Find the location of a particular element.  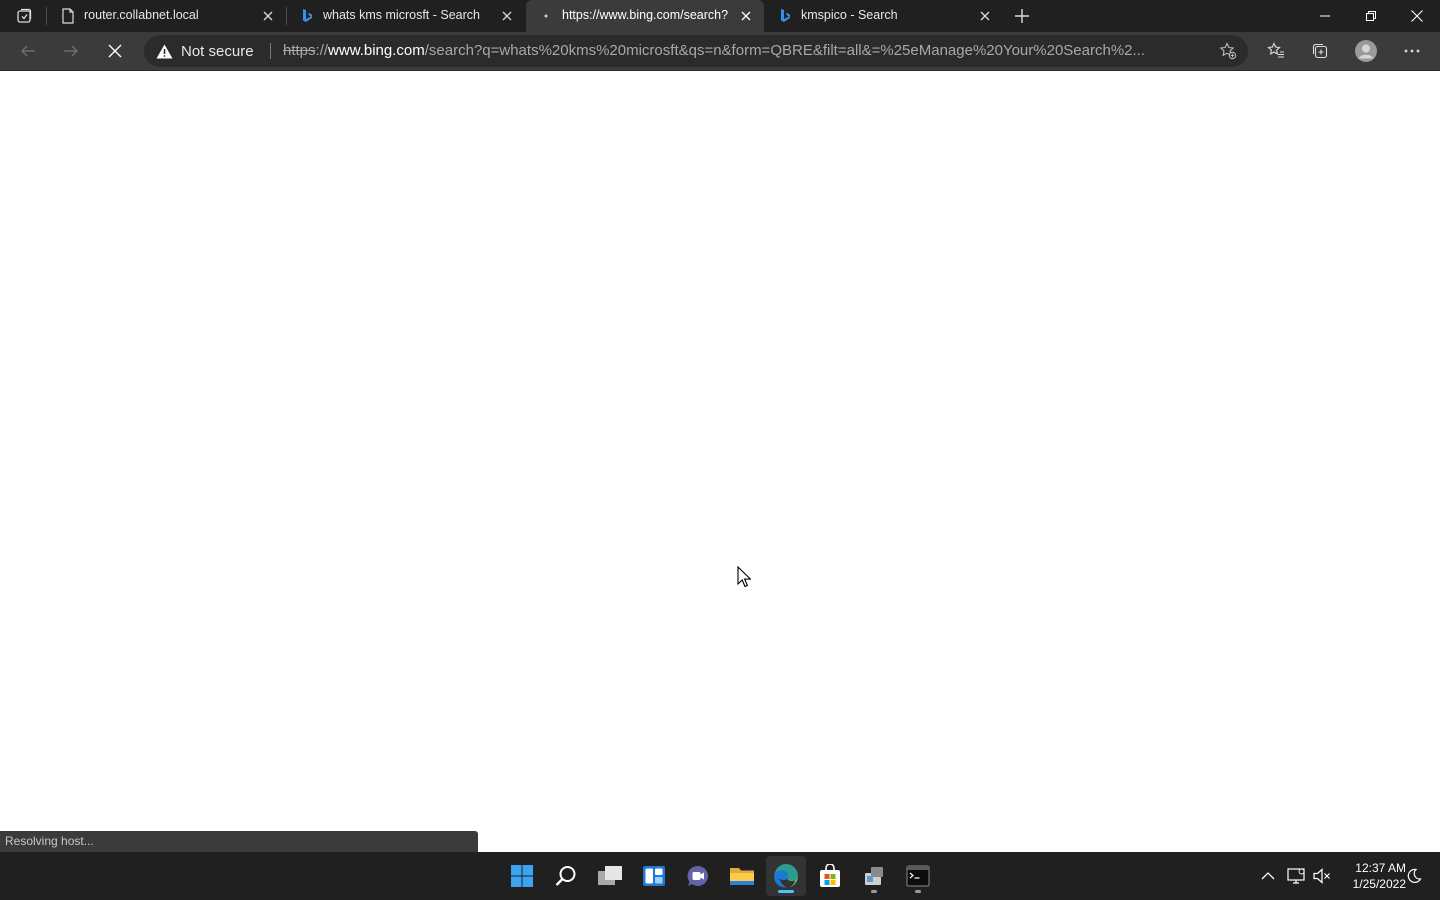

favorites-button is located at coordinates (1276, 51).